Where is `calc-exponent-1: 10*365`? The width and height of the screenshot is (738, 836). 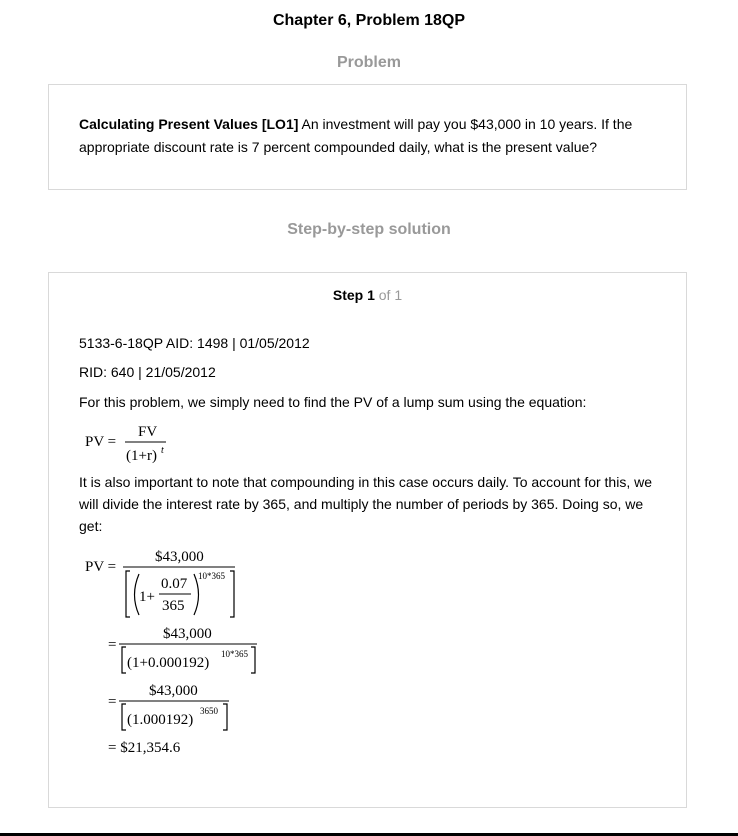 calc-exponent-1: 10*365 is located at coordinates (212, 576).